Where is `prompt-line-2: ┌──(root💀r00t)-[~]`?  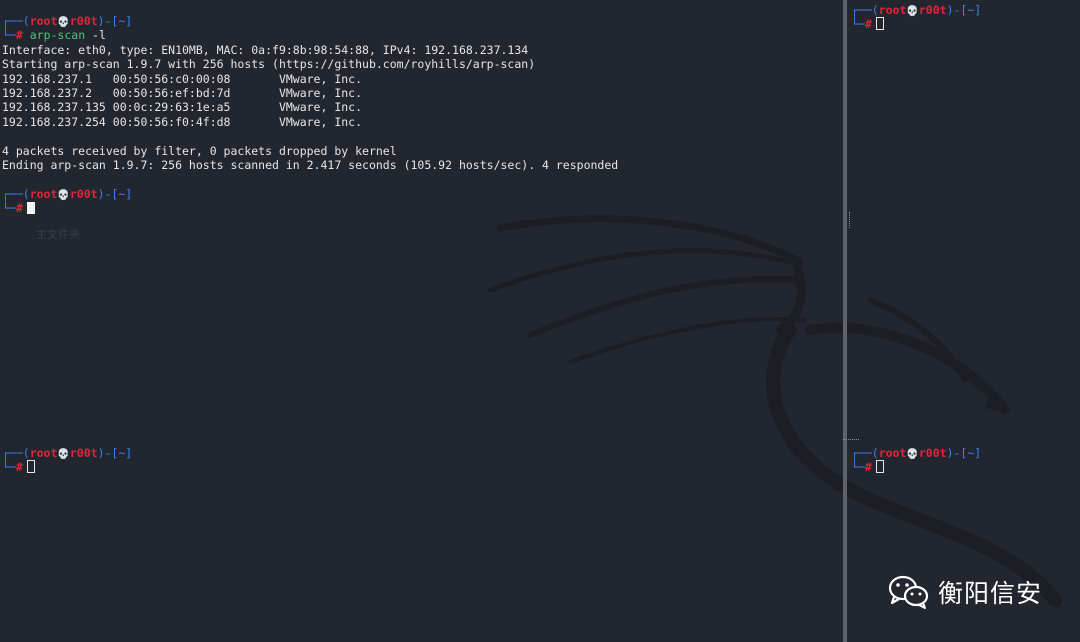
prompt-line-2: ┌──(root💀r00t)-[~] is located at coordinates (67, 193).